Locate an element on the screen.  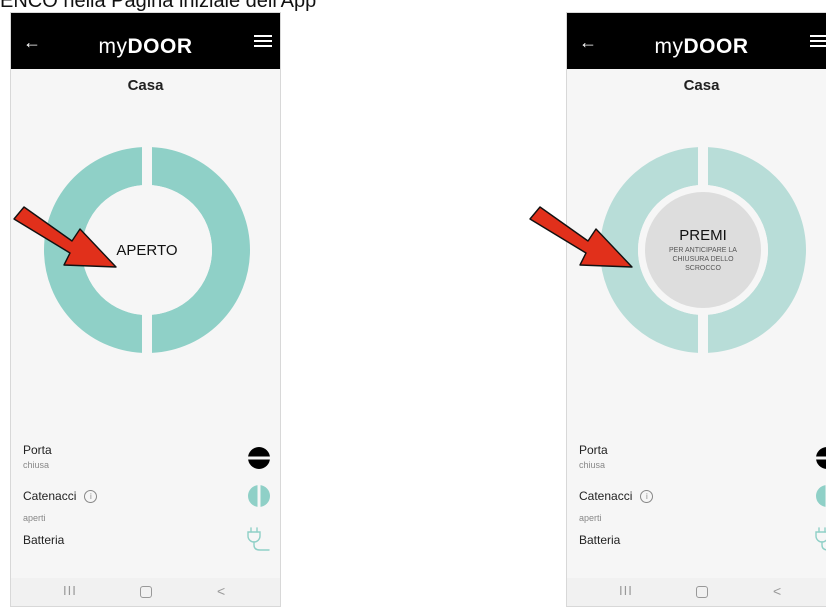
annotation-arrow-left is located at coordinates (65, 237).